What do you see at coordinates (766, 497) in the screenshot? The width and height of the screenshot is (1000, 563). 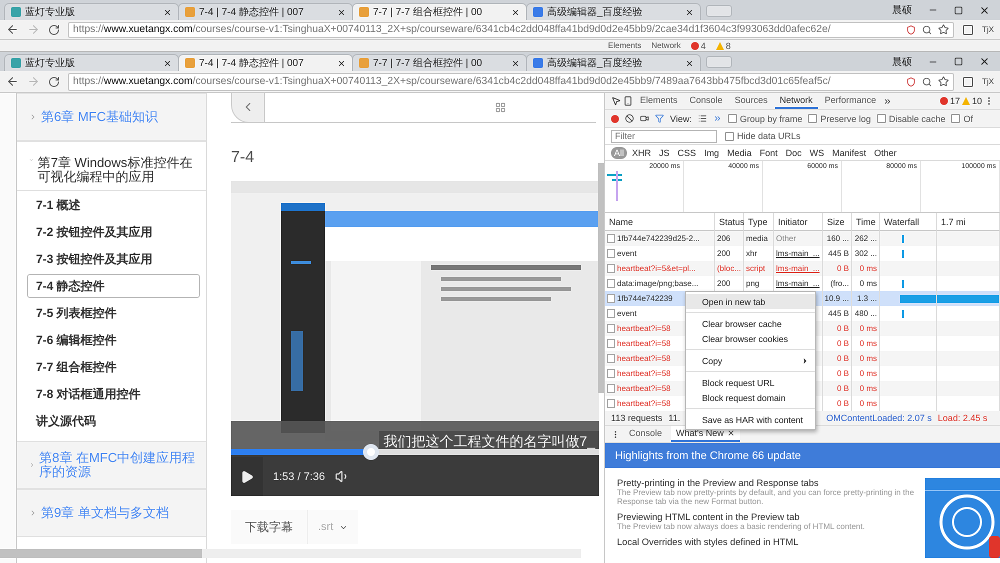 I see `feature-description: The Preview tab now pretty-prints by default, and you can force pretty-printing in the Response tab via the new Format button.` at bounding box center [766, 497].